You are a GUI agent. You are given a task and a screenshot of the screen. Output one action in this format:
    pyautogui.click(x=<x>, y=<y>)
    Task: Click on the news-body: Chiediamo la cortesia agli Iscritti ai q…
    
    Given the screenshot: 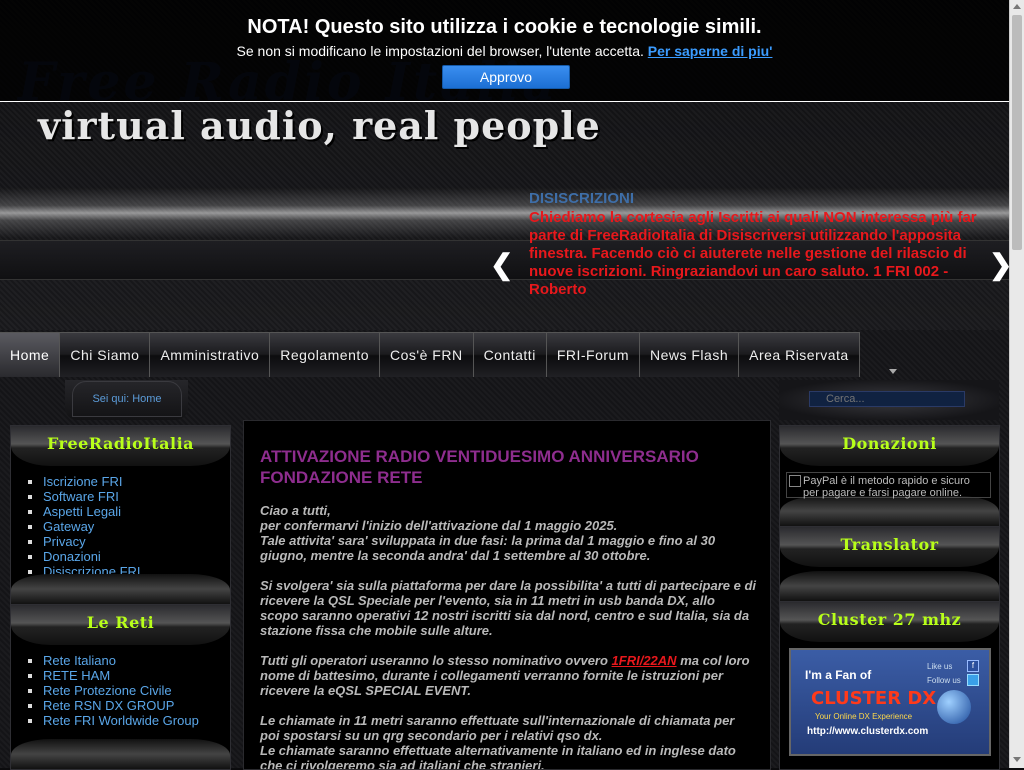 What is the action you would take?
    pyautogui.click(x=753, y=253)
    